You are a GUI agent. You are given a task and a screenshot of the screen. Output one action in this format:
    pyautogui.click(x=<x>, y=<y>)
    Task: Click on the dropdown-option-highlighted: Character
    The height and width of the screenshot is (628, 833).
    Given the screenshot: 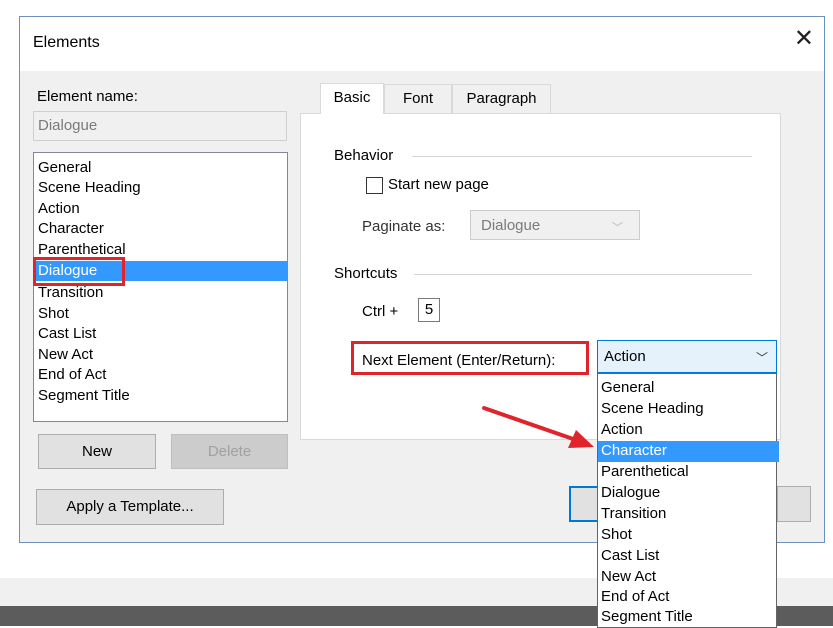 What is the action you would take?
    pyautogui.click(x=688, y=451)
    